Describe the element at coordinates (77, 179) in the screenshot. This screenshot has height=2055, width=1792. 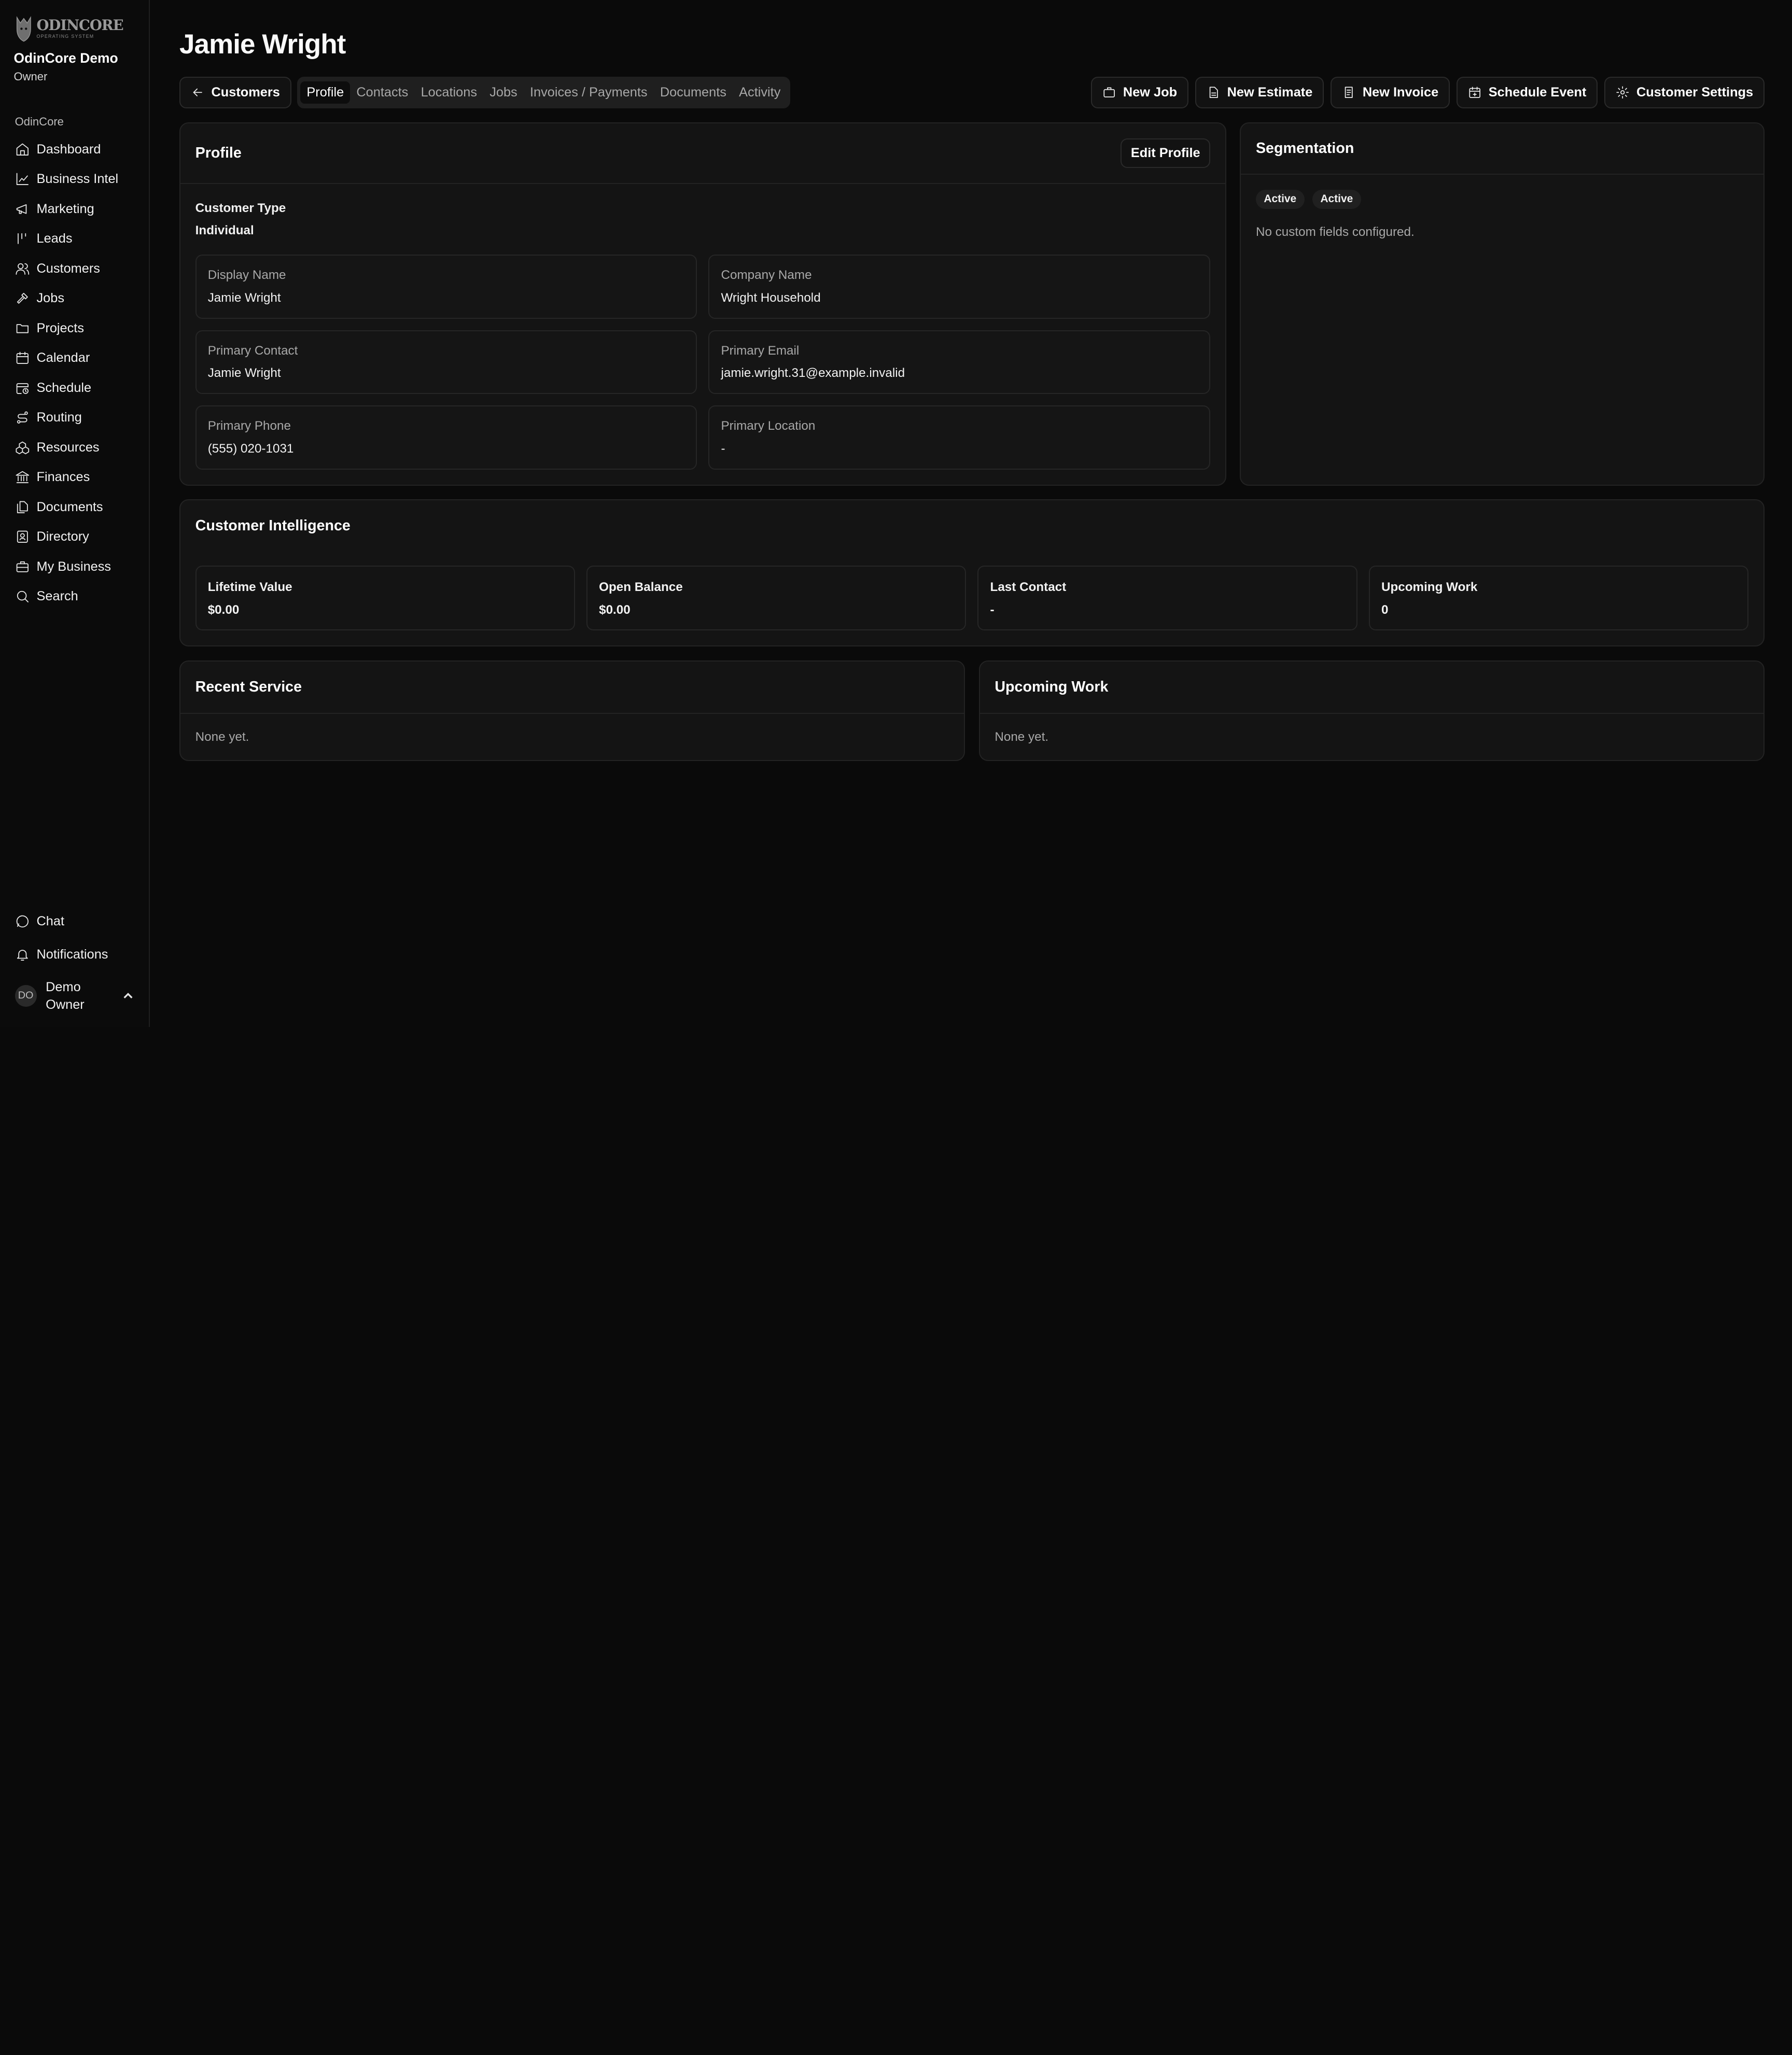
I see `sidebar-item-label: Business Intel` at that location.